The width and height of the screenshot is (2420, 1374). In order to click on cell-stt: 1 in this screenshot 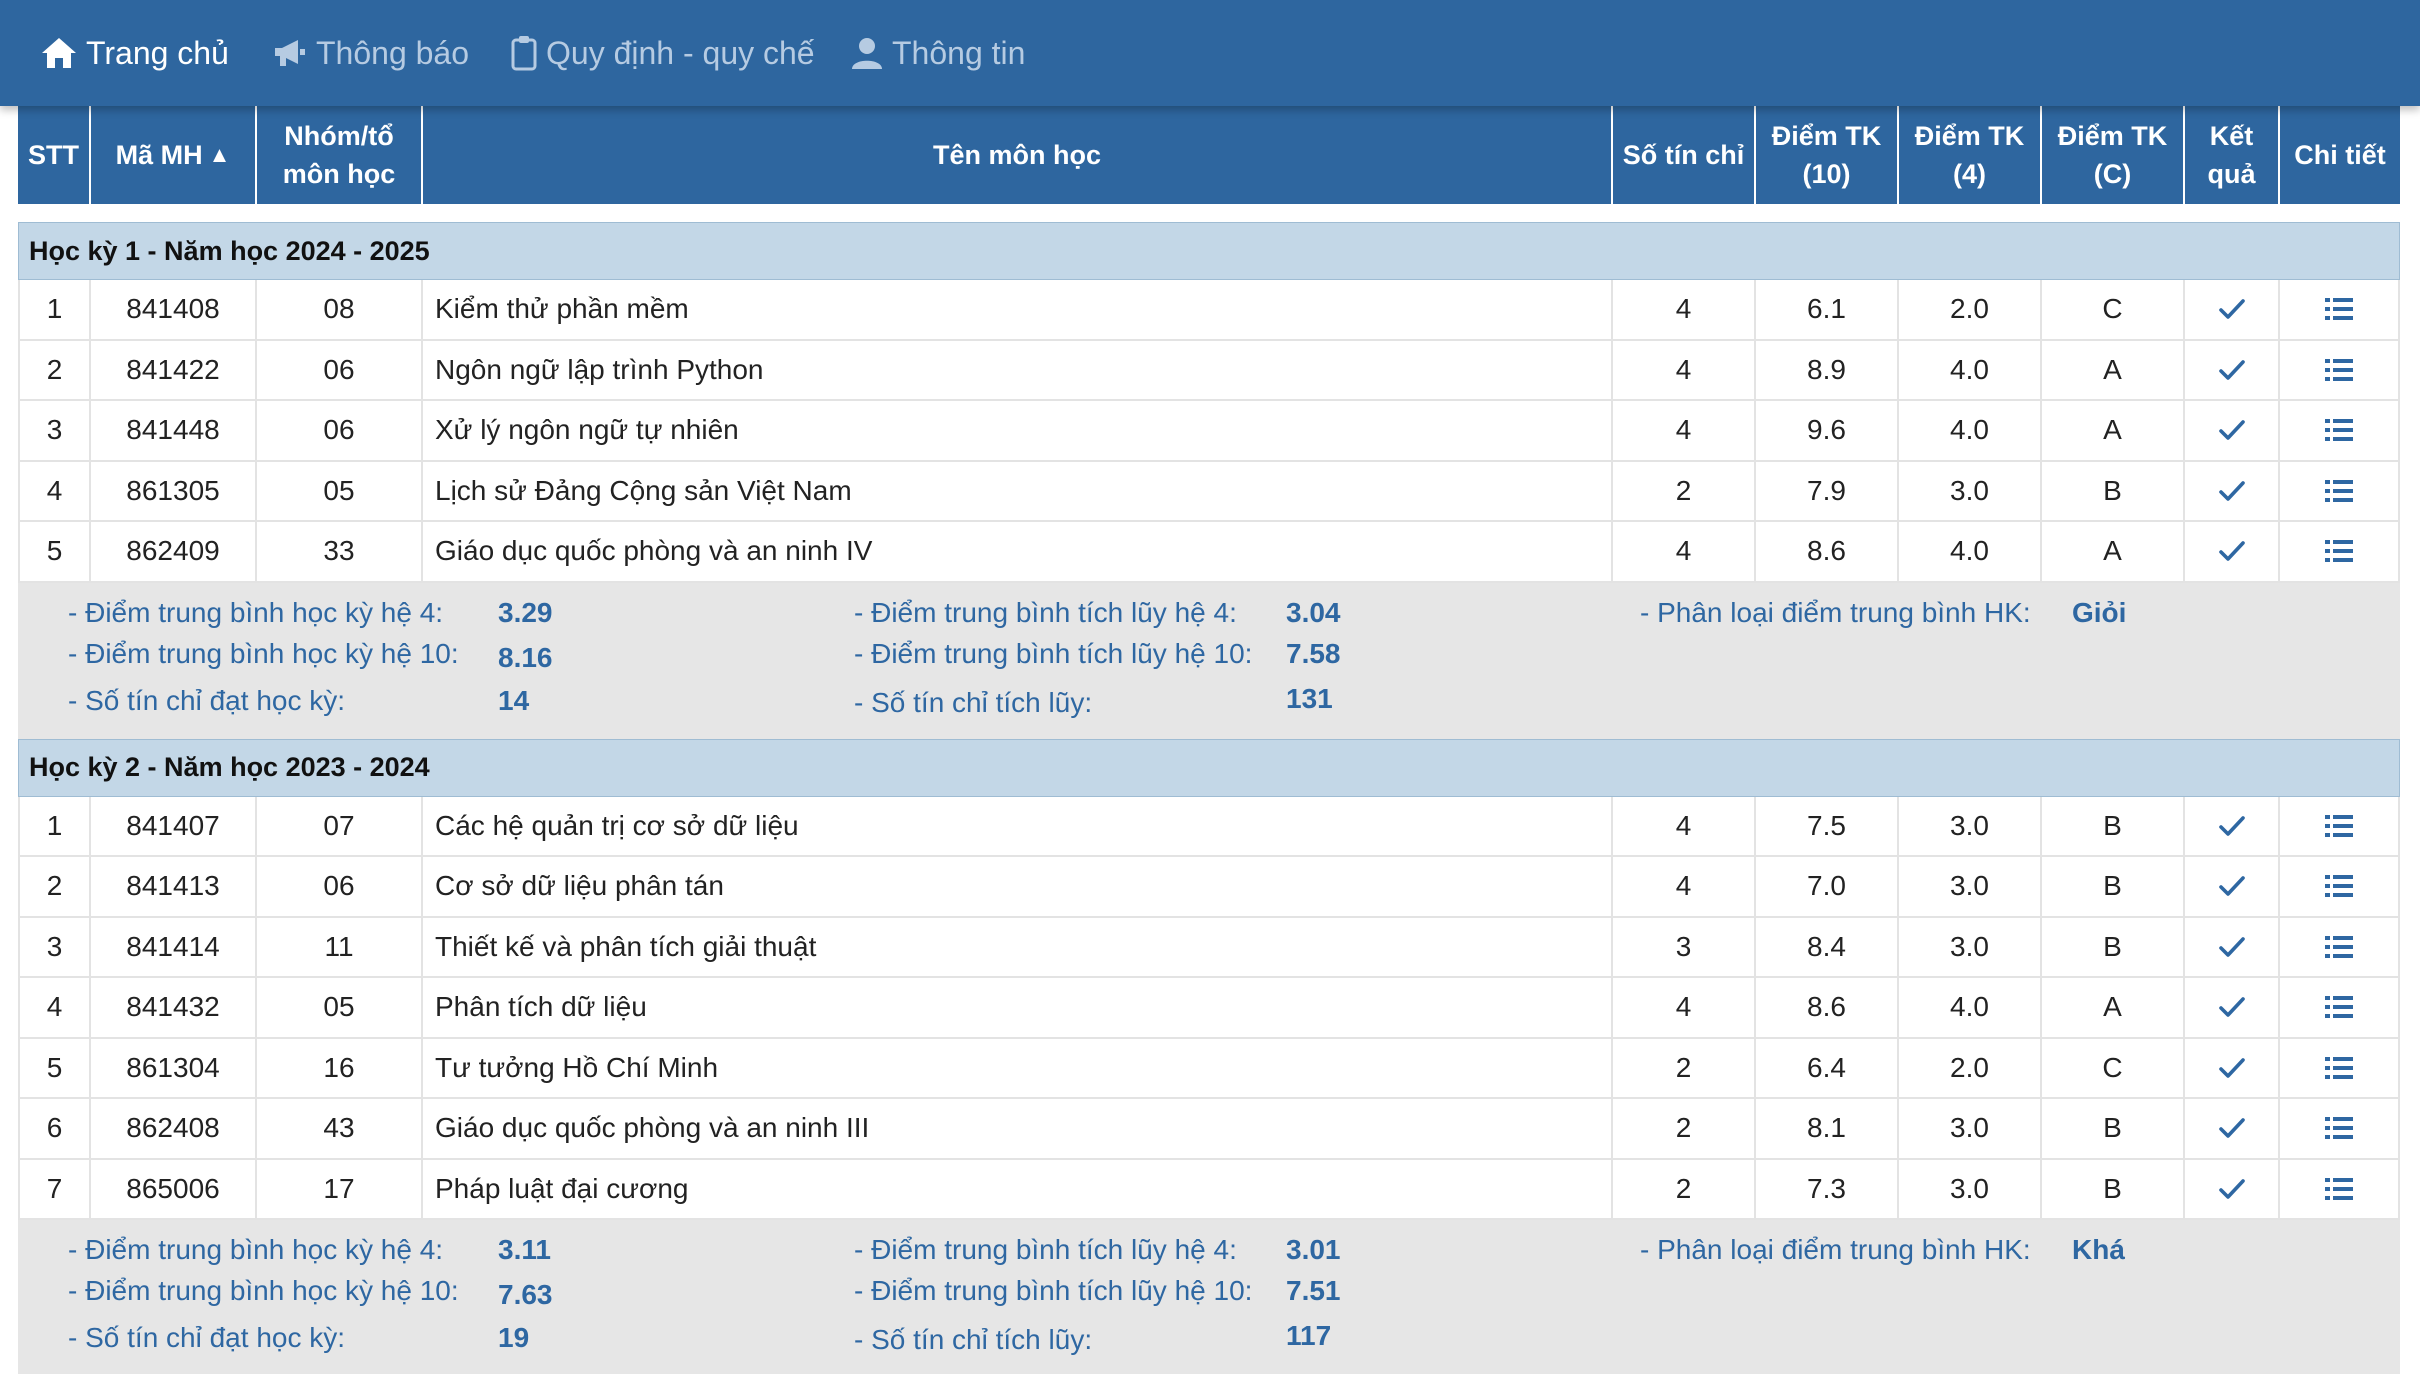, I will do `click(54, 825)`.